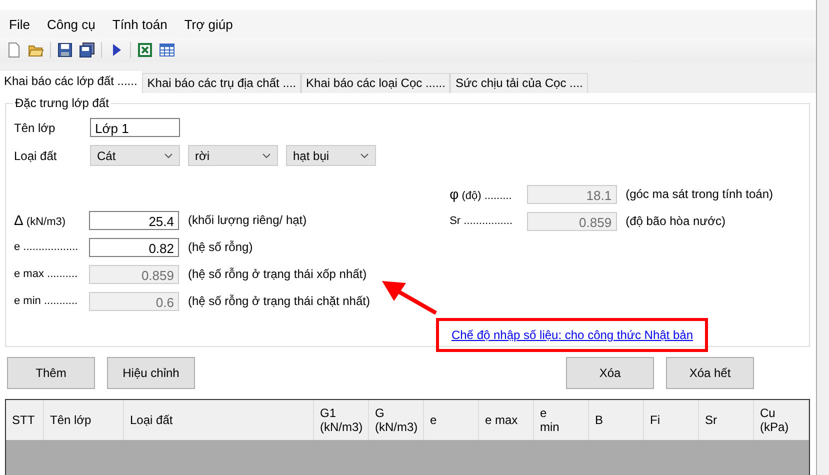 The image size is (829, 475). I want to click on dropdown: rời, so click(233, 155).